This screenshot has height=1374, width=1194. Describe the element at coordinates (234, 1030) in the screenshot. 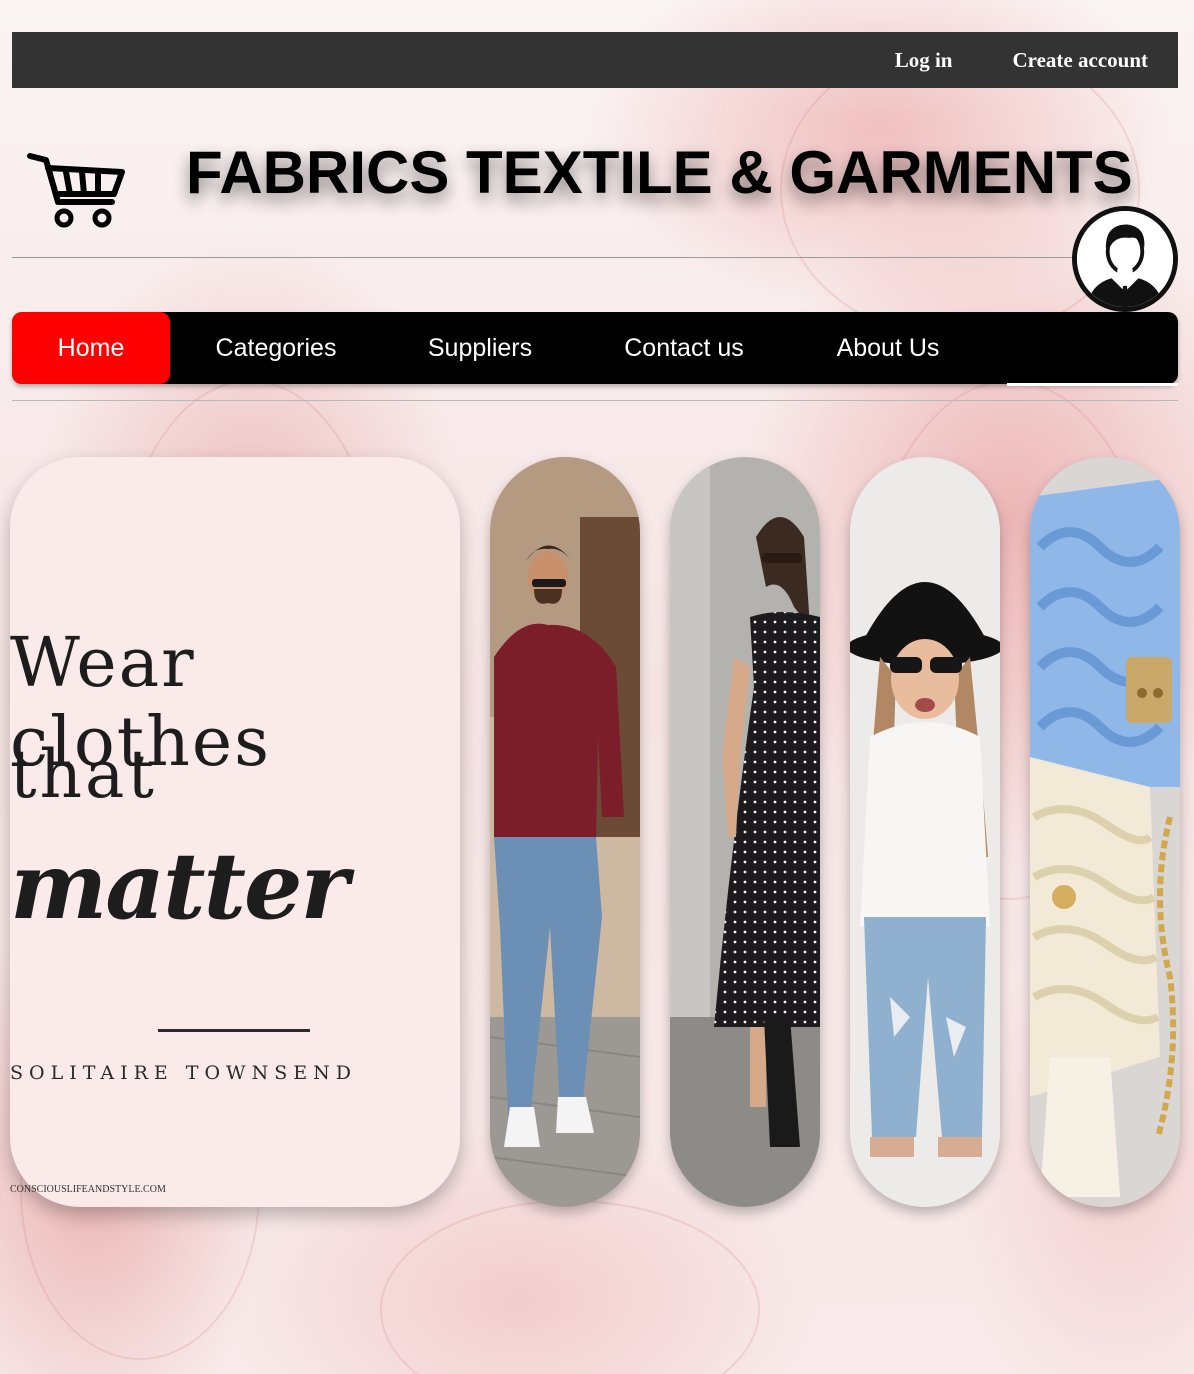

I see `quote-rule` at that location.